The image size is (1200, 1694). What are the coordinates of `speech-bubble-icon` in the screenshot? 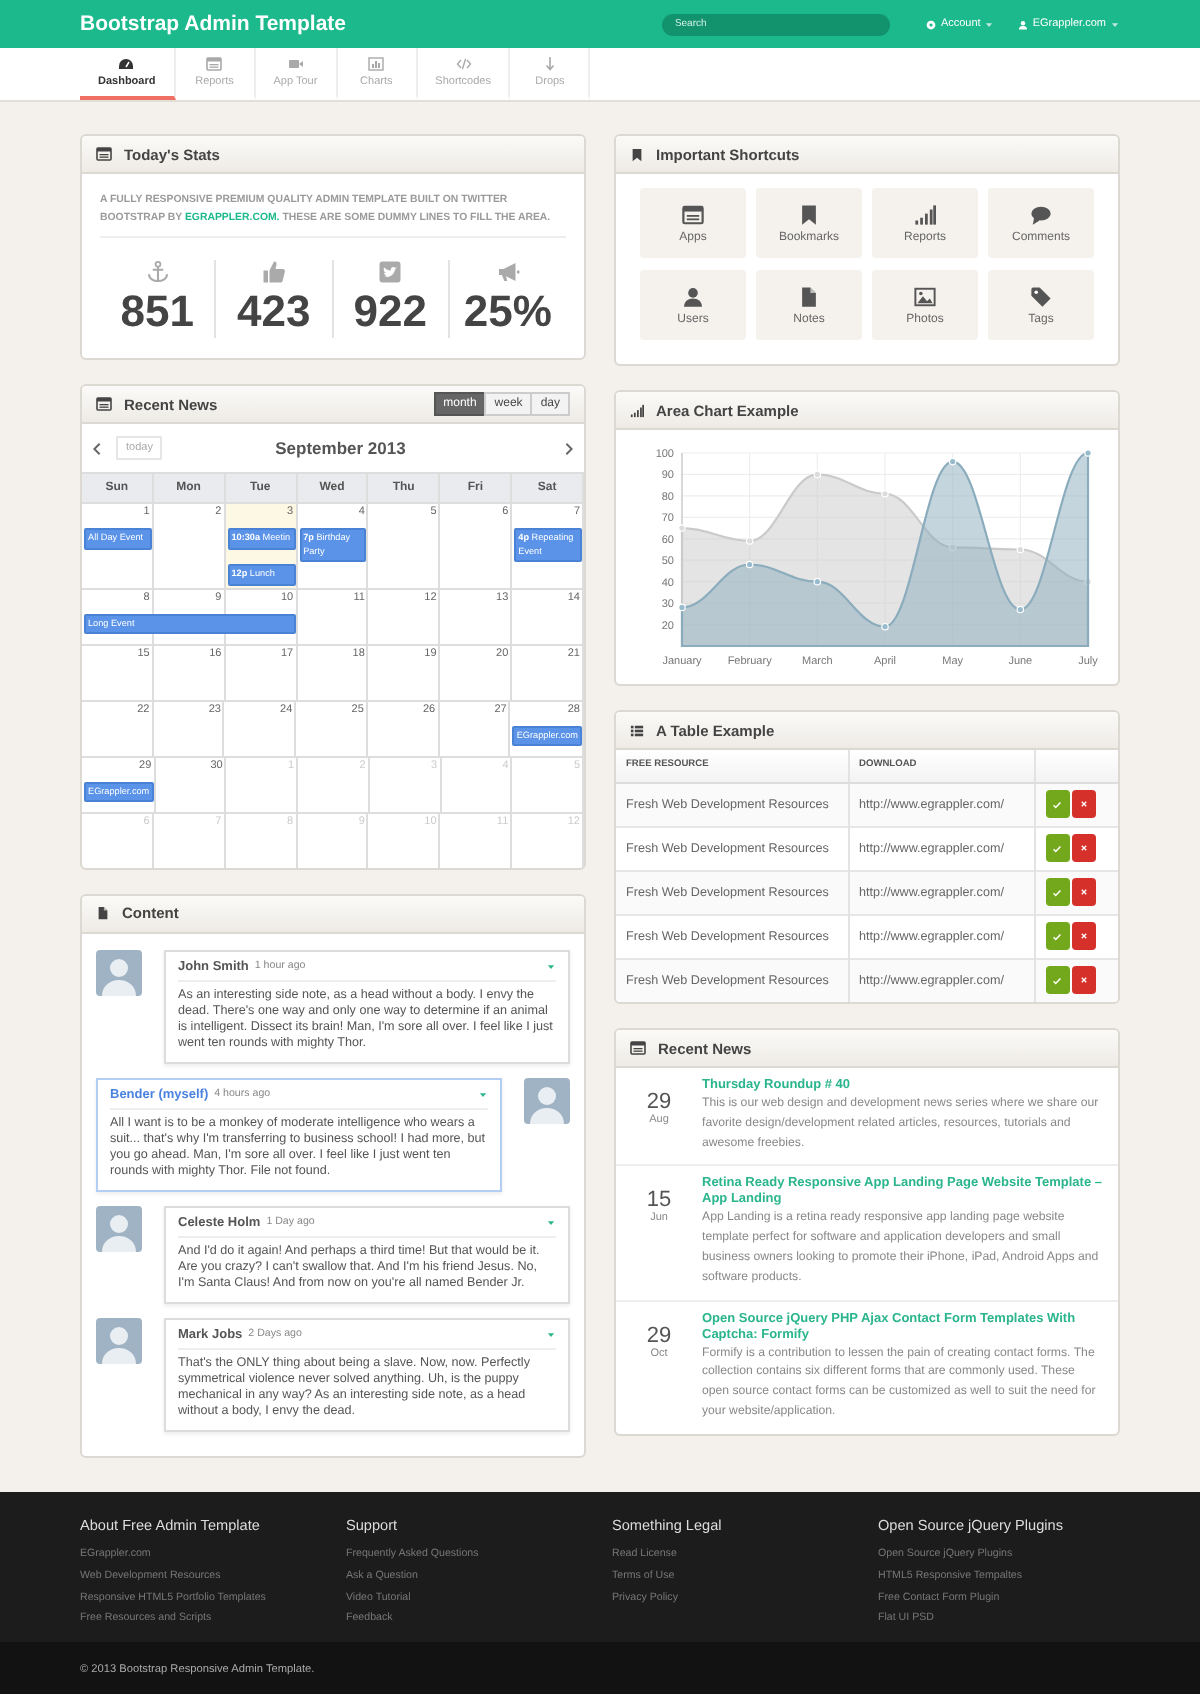 It's located at (1041, 214).